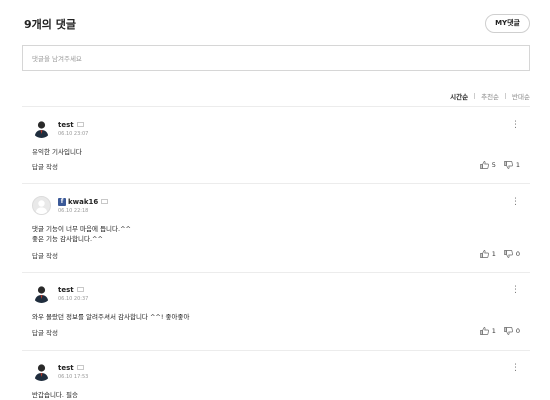  I want to click on comment-text-line: 댓글 기능이 너무 마음에 듭니다.^^, so click(81, 229).